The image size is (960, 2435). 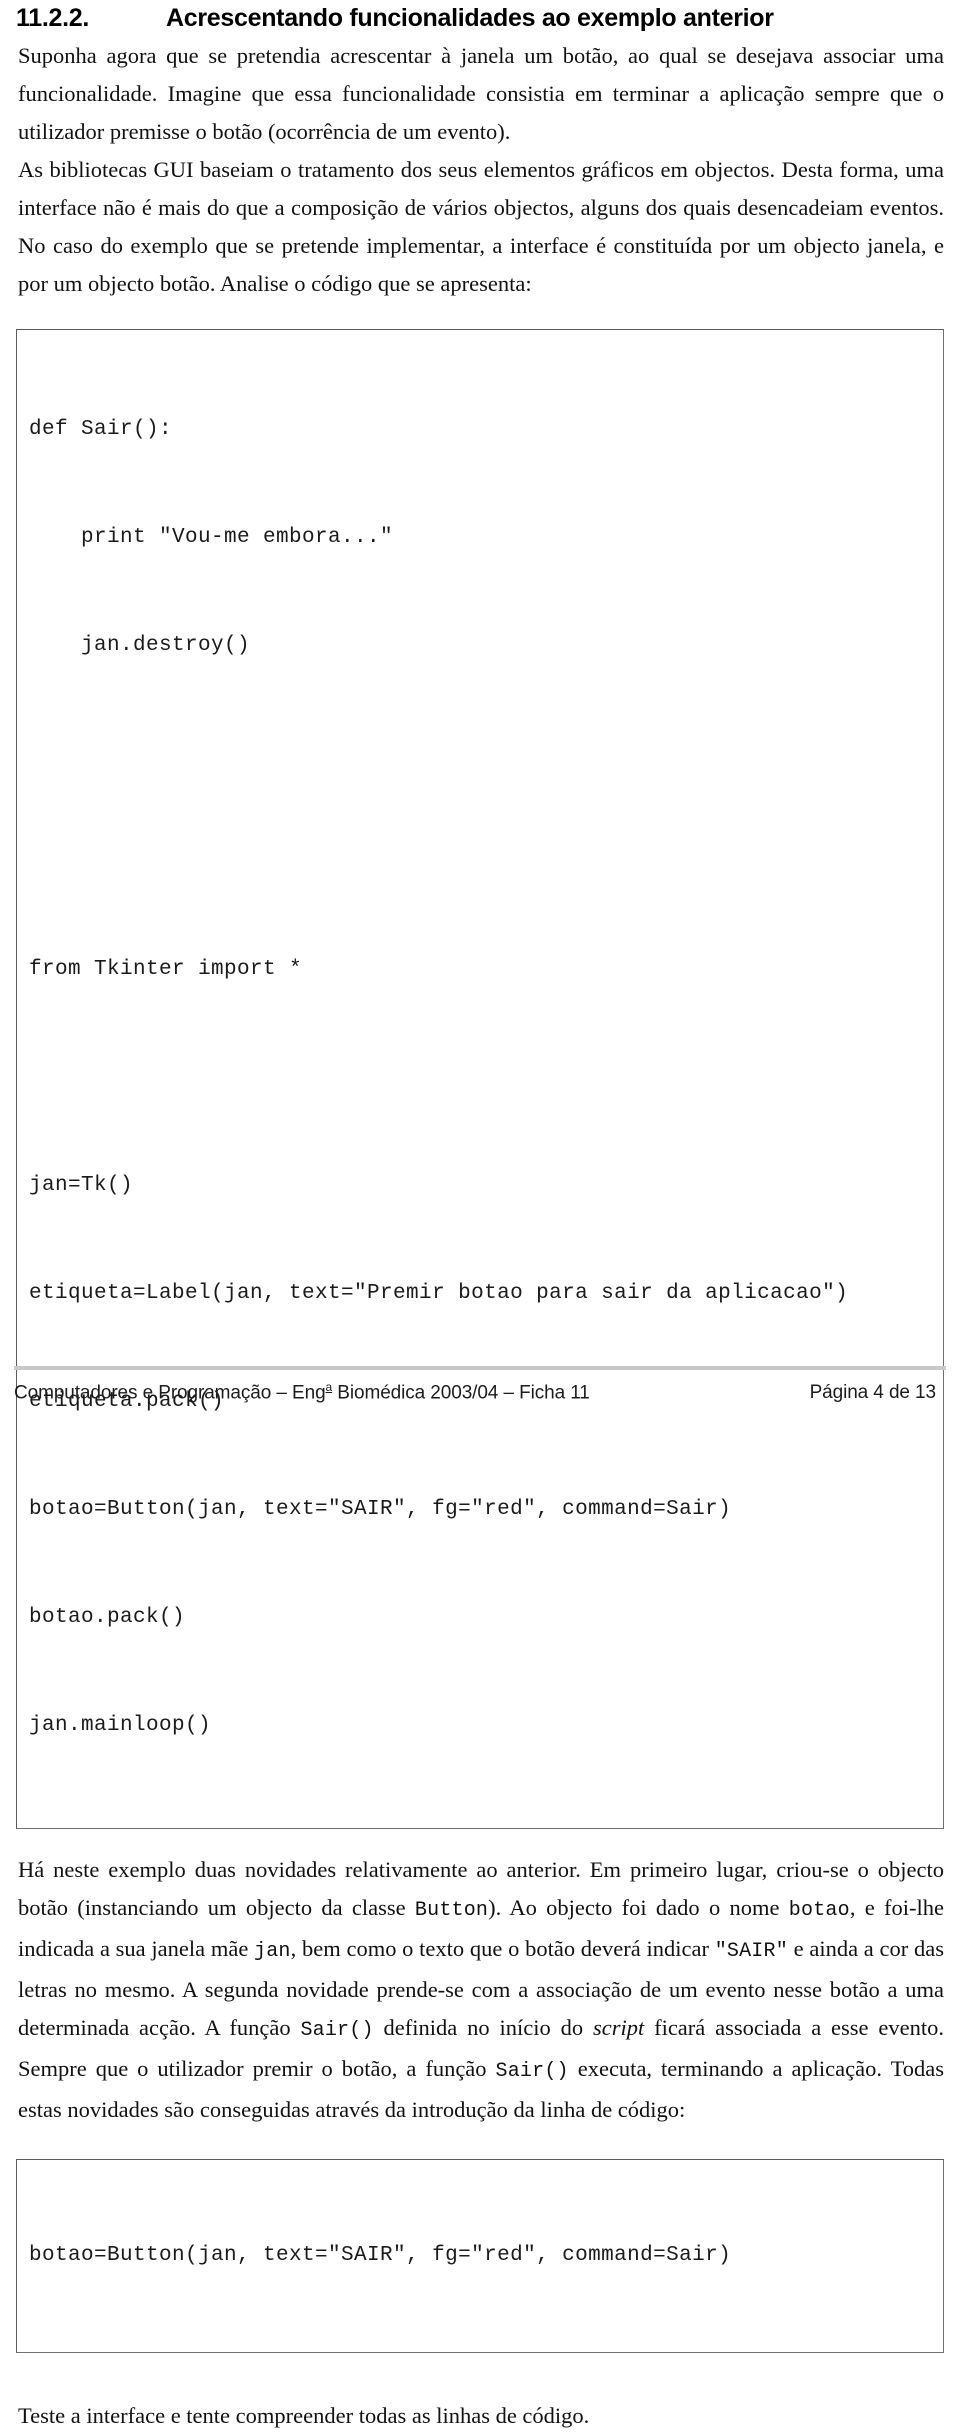 What do you see at coordinates (532, 2071) in the screenshot?
I see `inline-code-sair-fn-2: Sair()` at bounding box center [532, 2071].